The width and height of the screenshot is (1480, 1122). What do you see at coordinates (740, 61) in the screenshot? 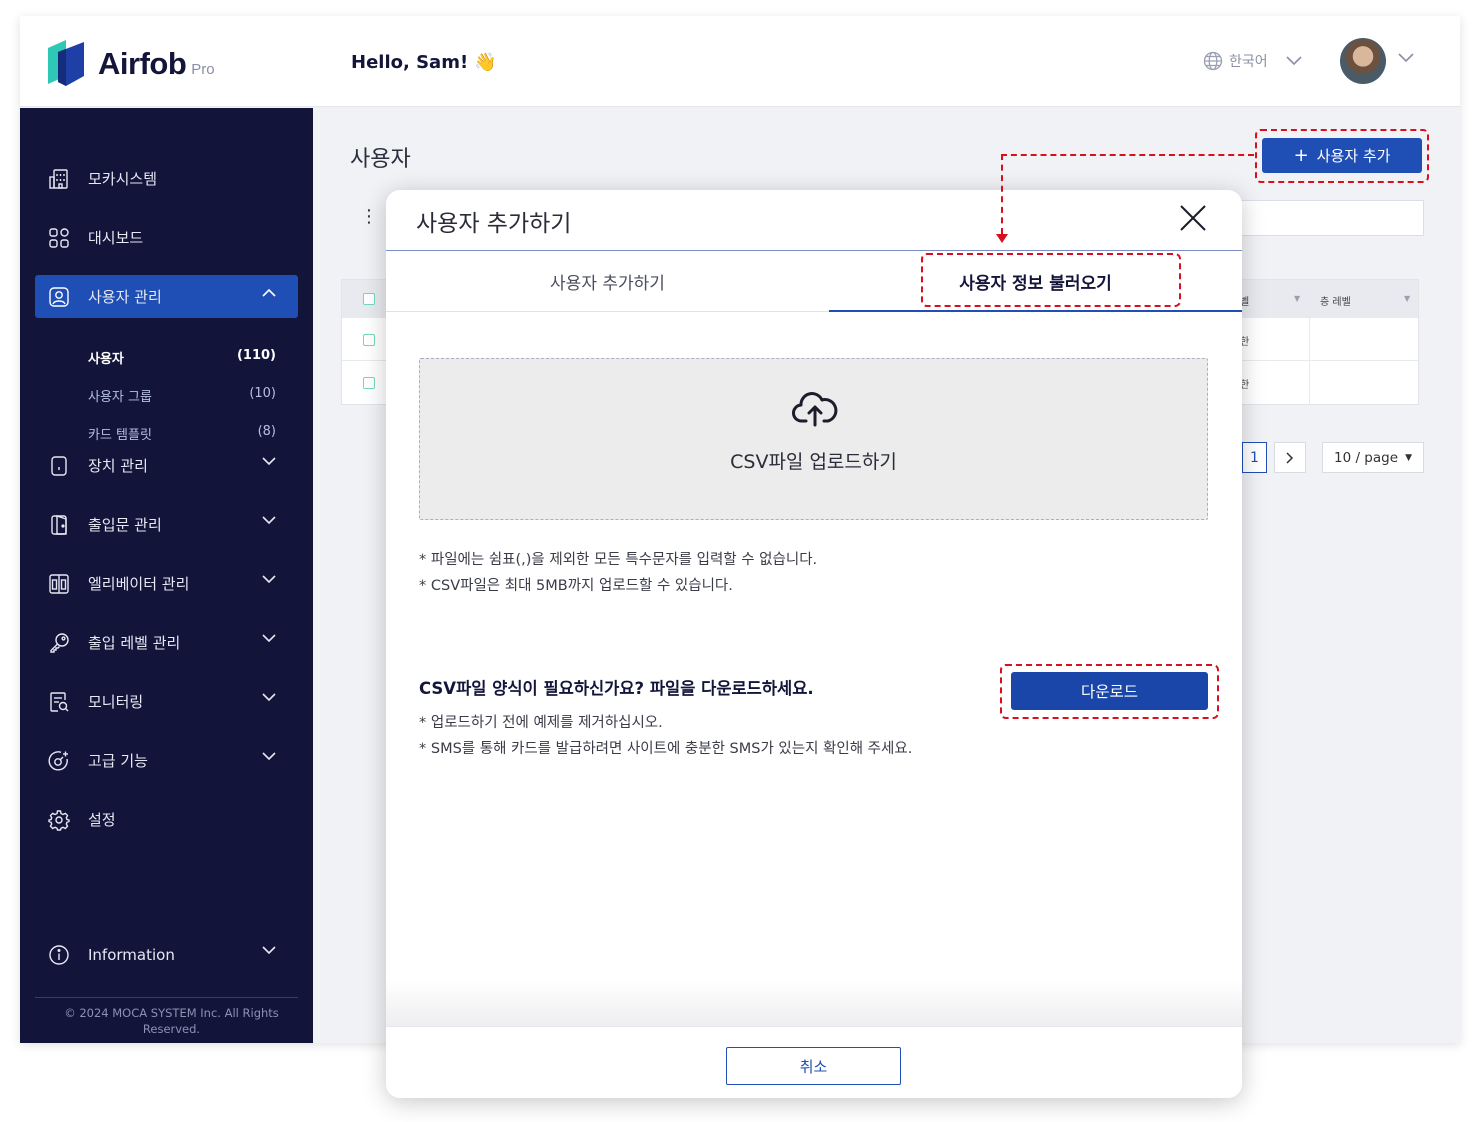
I see `top-bar: Airfob Pro Hello, Sam! 👋 한국어` at bounding box center [740, 61].